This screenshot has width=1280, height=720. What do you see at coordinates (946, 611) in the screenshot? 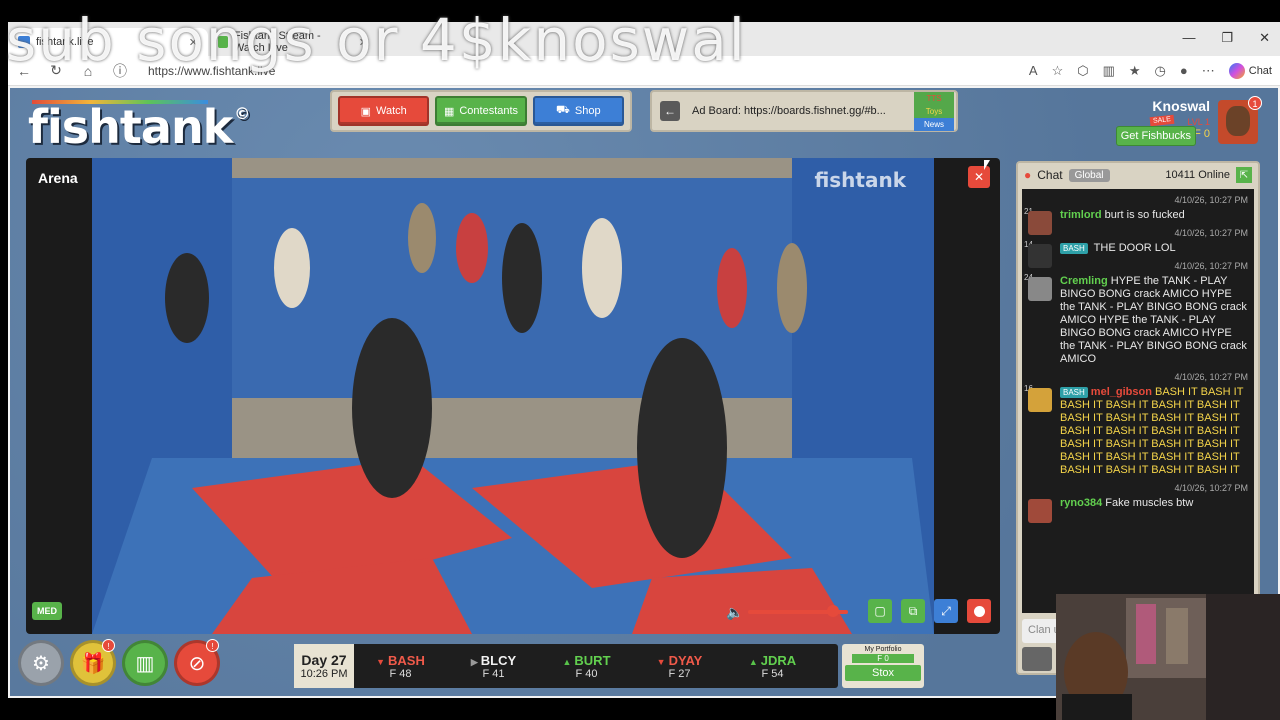
I see `fullscreen-icon: ⤢` at bounding box center [946, 611].